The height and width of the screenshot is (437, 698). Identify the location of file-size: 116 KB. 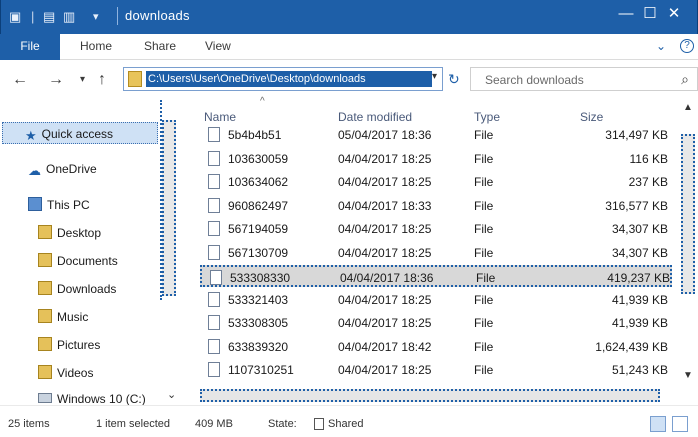
(648, 159).